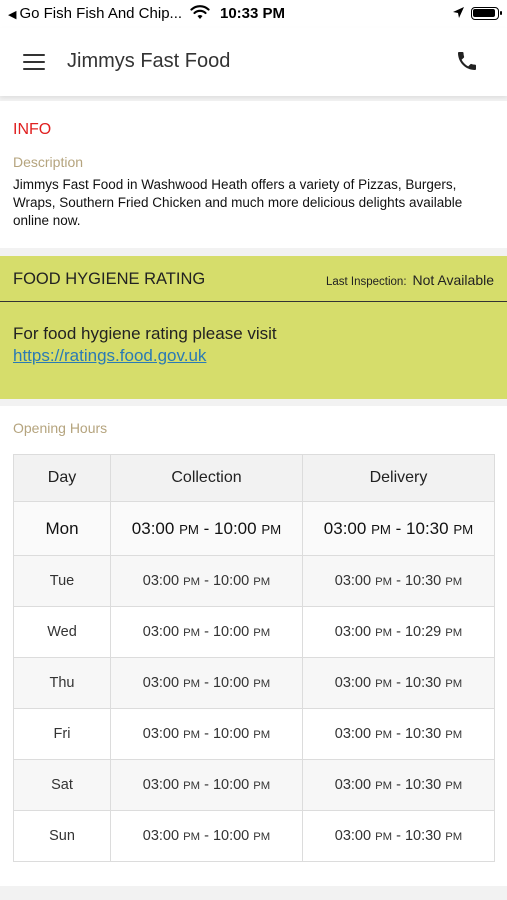  What do you see at coordinates (62, 581) in the screenshot?
I see `day-cell: Tue` at bounding box center [62, 581].